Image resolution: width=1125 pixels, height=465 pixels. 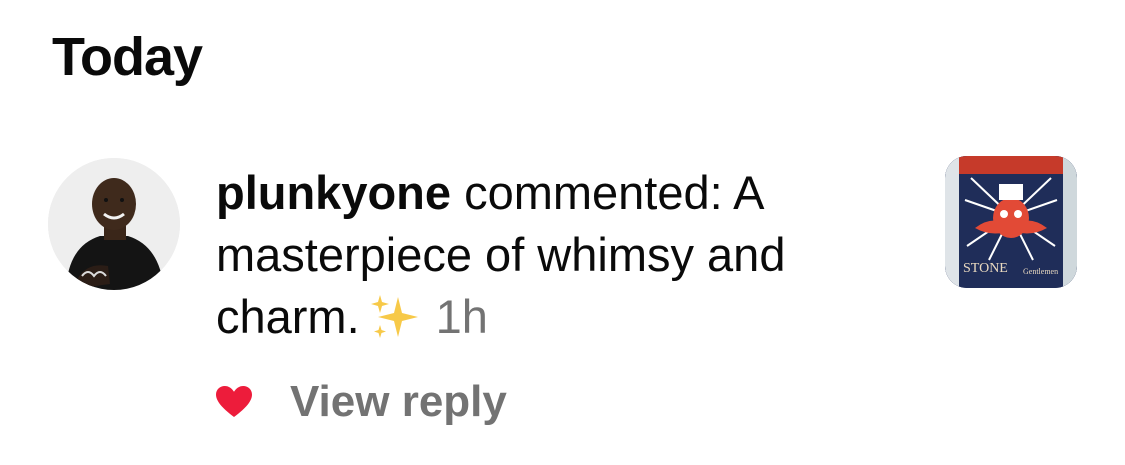 What do you see at coordinates (461, 316) in the screenshot?
I see `timestamp: 1h` at bounding box center [461, 316].